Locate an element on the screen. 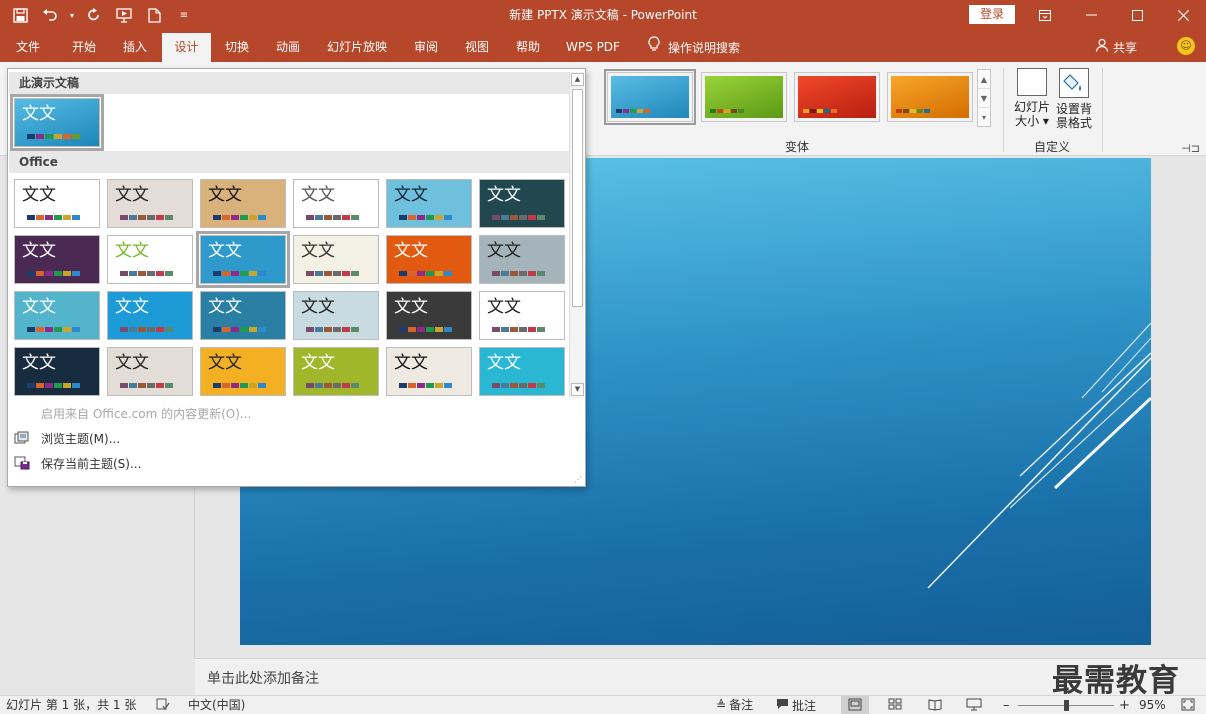 This screenshot has width=1206, height=714. zoom-out-icon: – is located at coordinates (1006, 705).